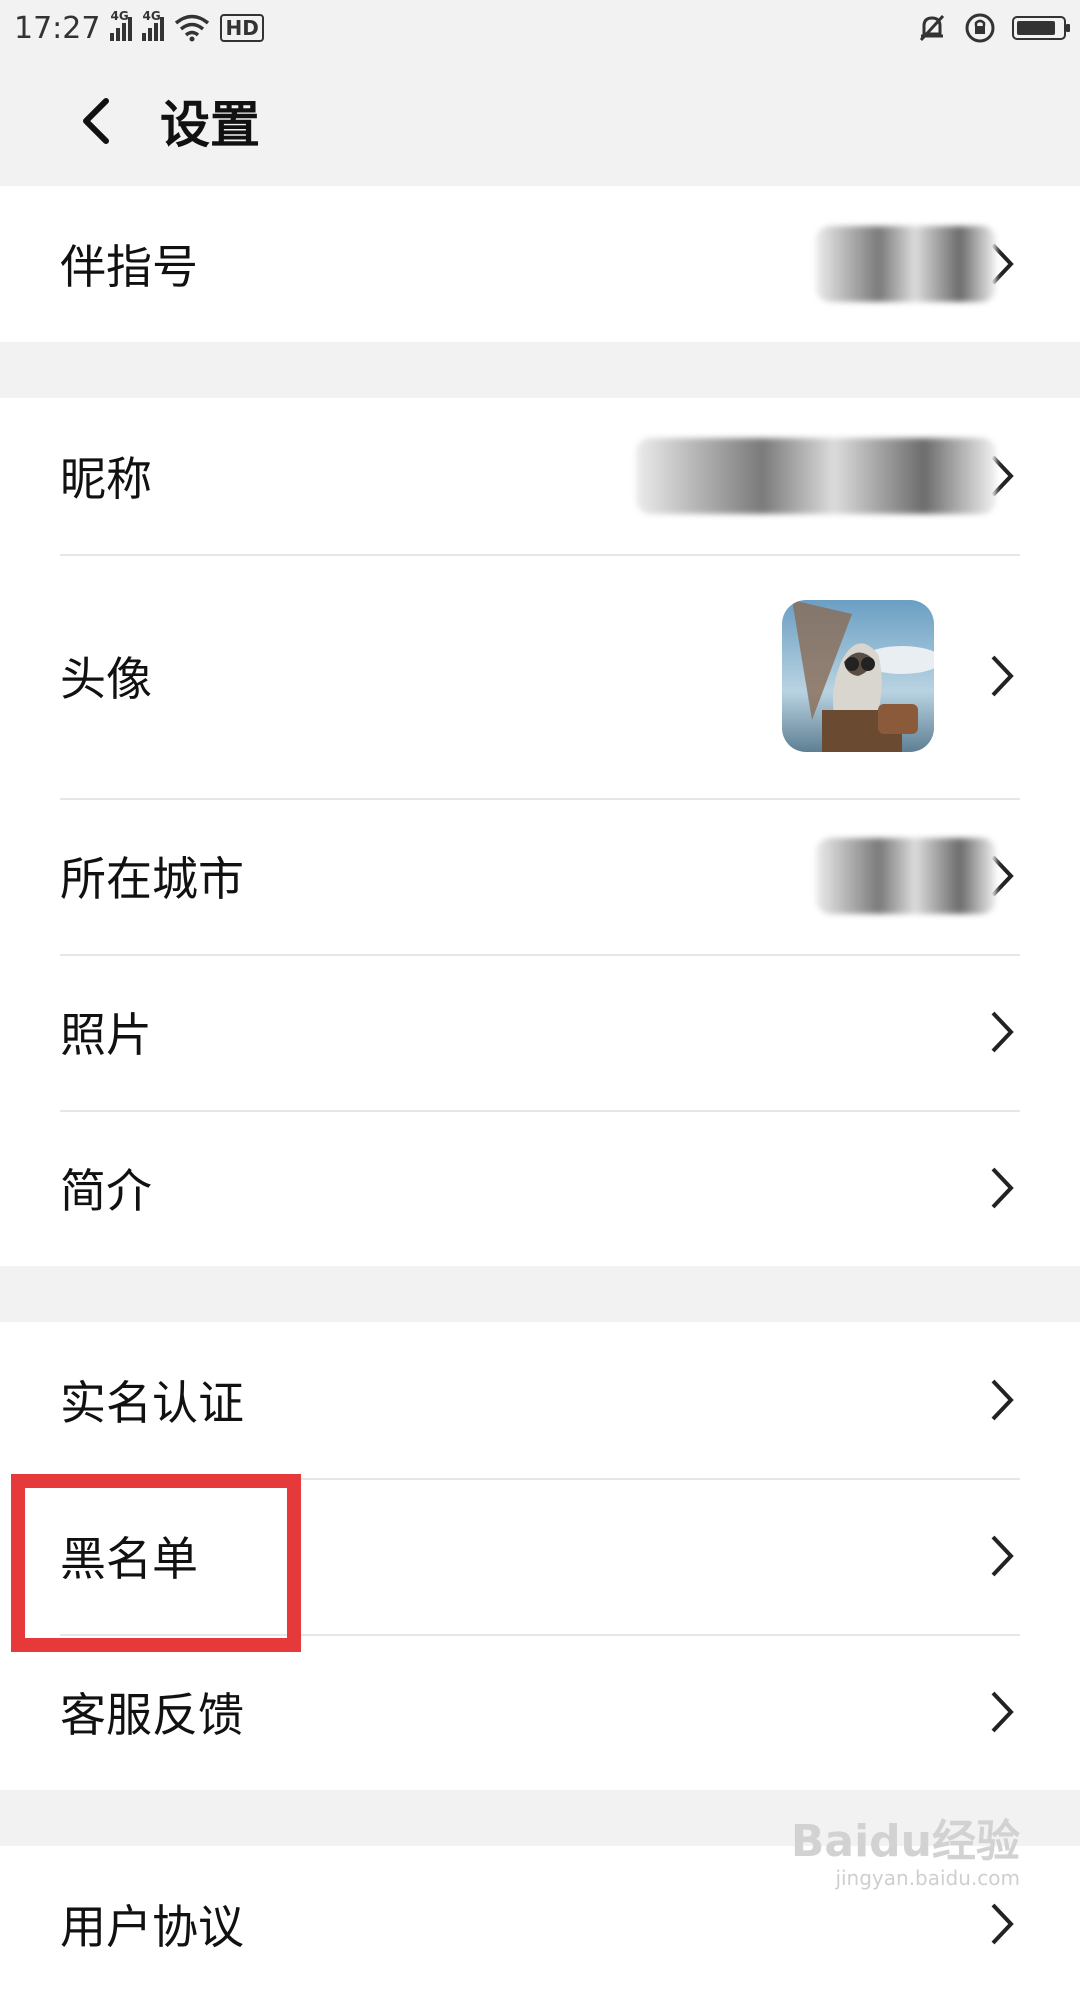 Image resolution: width=1080 pixels, height=2002 pixels. Describe the element at coordinates (129, 1559) in the screenshot. I see `row-label: 黑名单` at that location.